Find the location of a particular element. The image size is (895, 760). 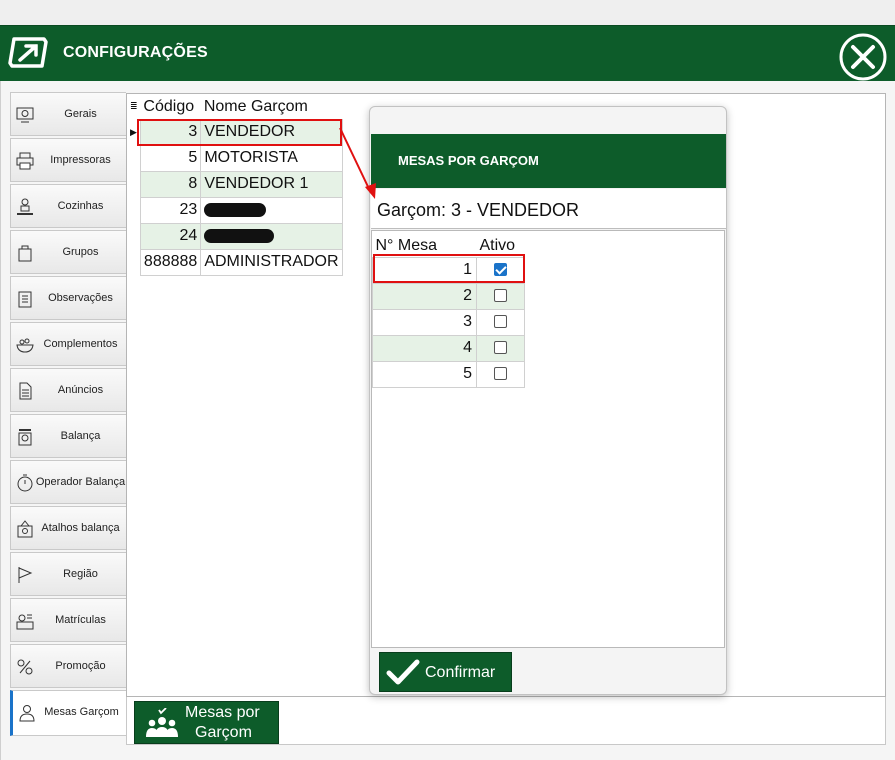

sidebar-item-label: Balança is located at coordinates (80, 436).